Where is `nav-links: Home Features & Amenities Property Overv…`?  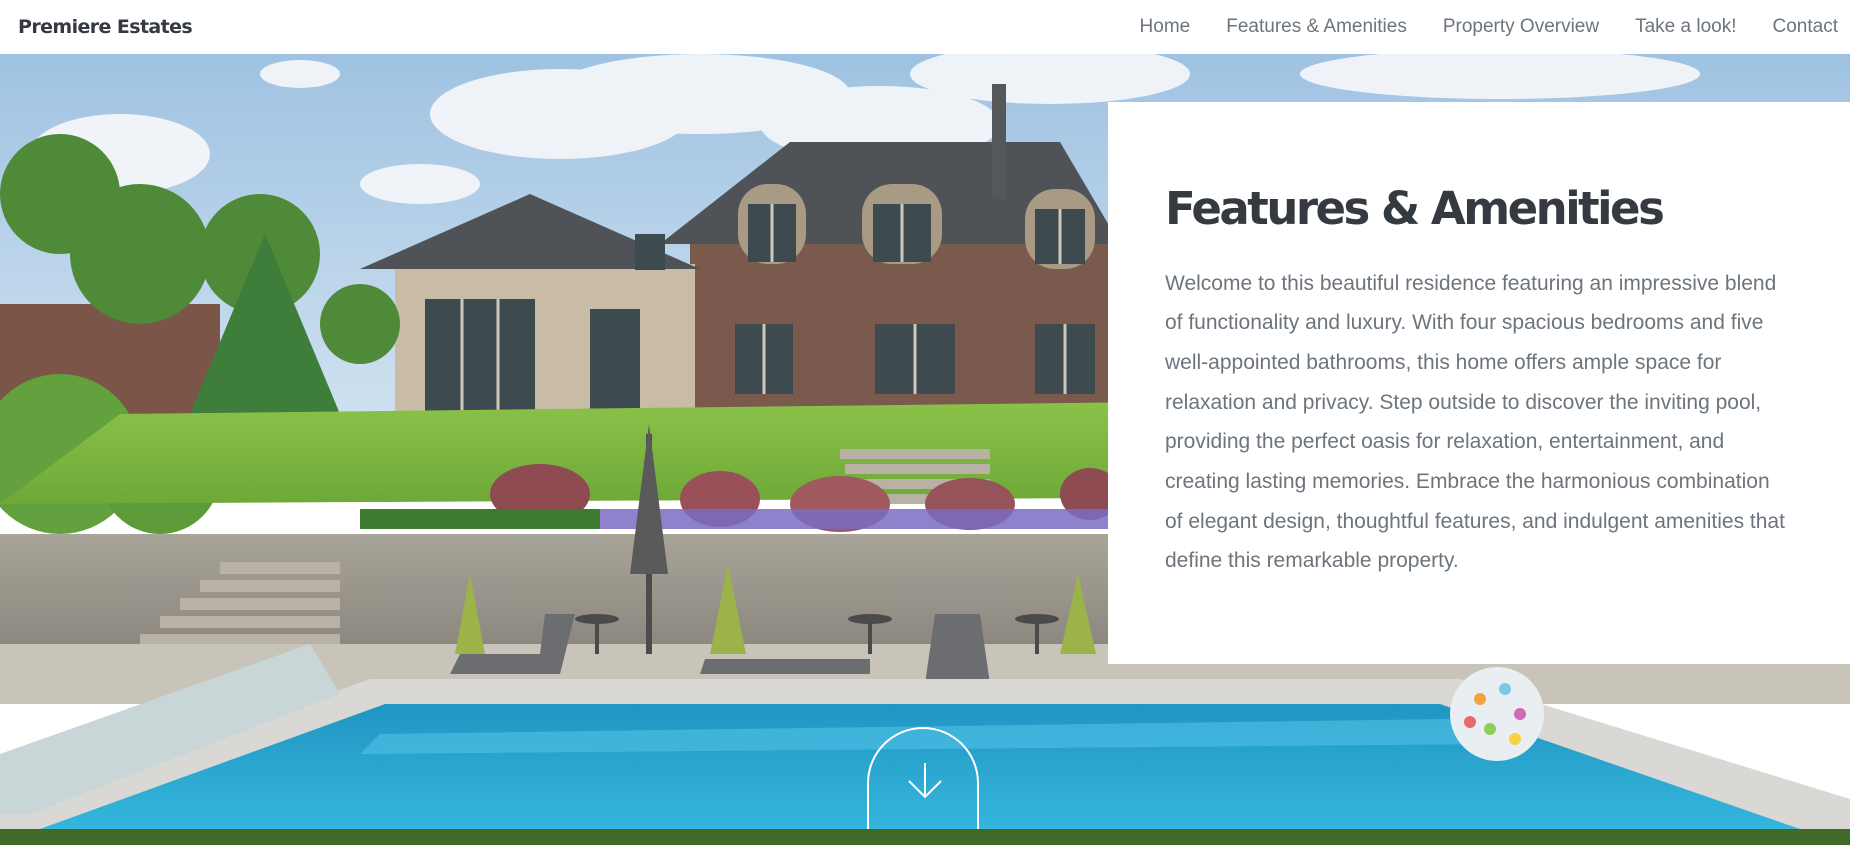
nav-links: Home Features & Amenities Property Overv… is located at coordinates (1471, 27).